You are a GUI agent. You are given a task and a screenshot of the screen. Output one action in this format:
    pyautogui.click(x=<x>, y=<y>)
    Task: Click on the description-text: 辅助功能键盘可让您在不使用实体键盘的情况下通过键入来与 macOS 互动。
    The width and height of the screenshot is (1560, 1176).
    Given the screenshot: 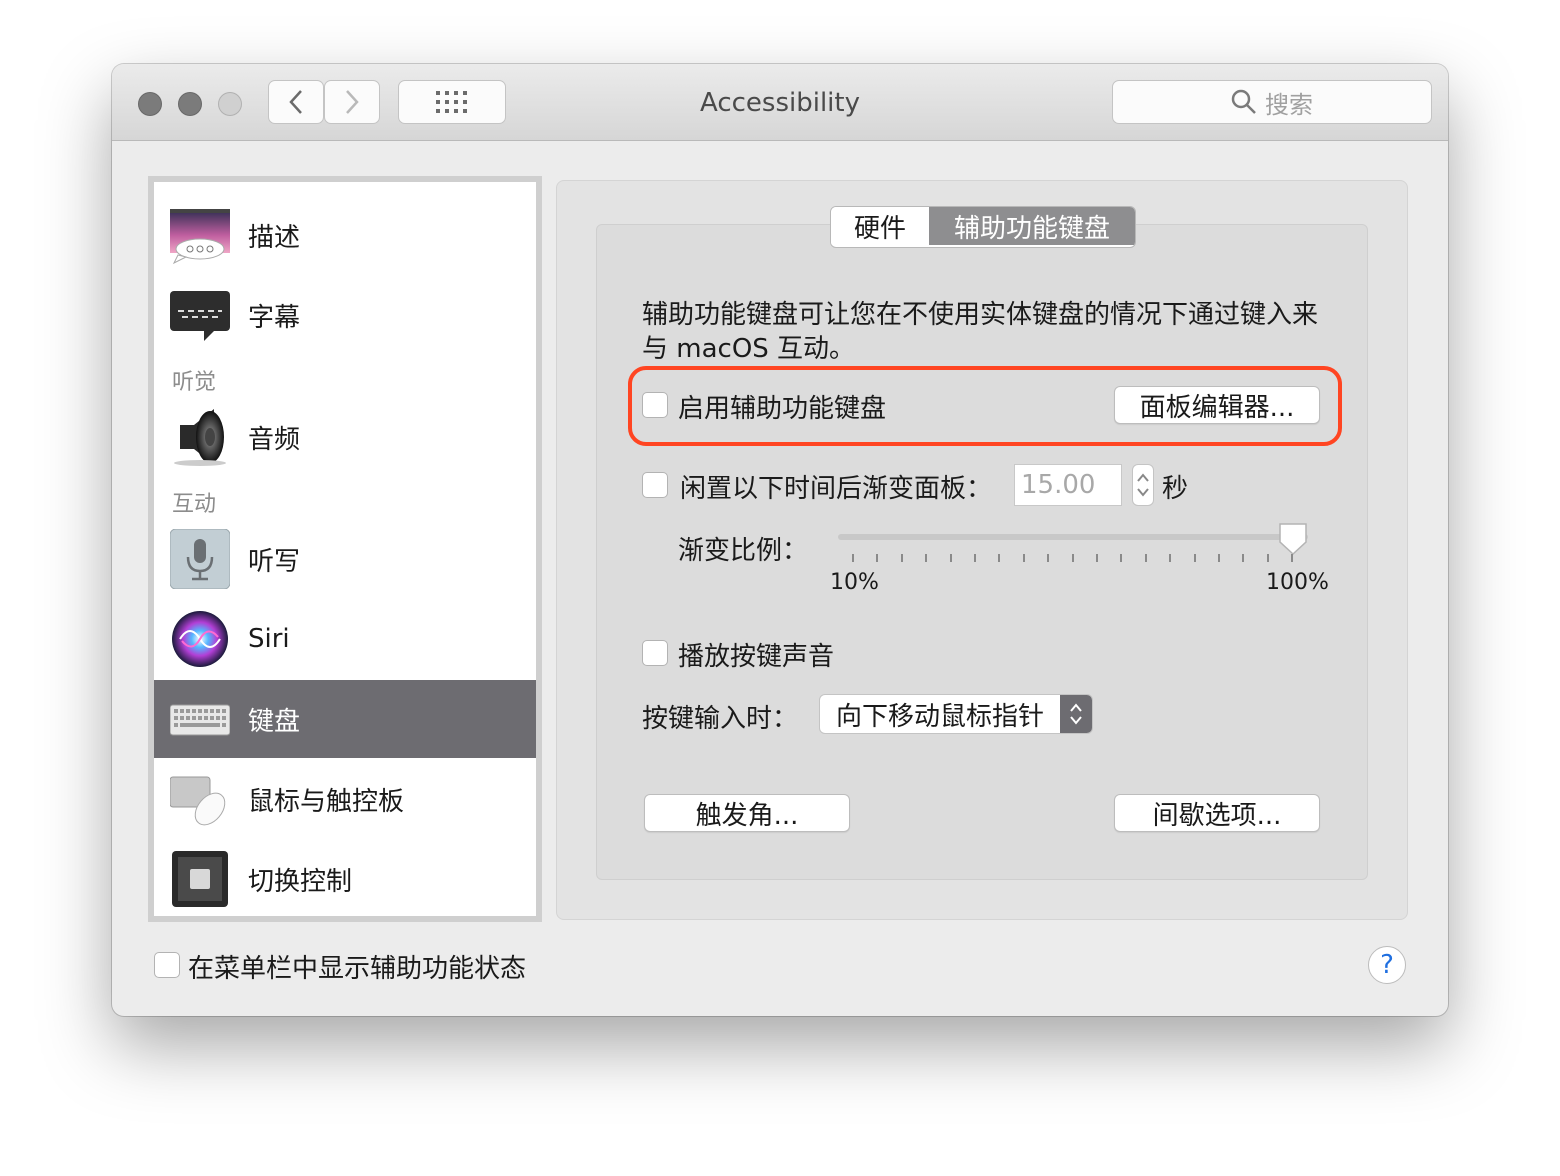 What is the action you would take?
    pyautogui.click(x=980, y=332)
    